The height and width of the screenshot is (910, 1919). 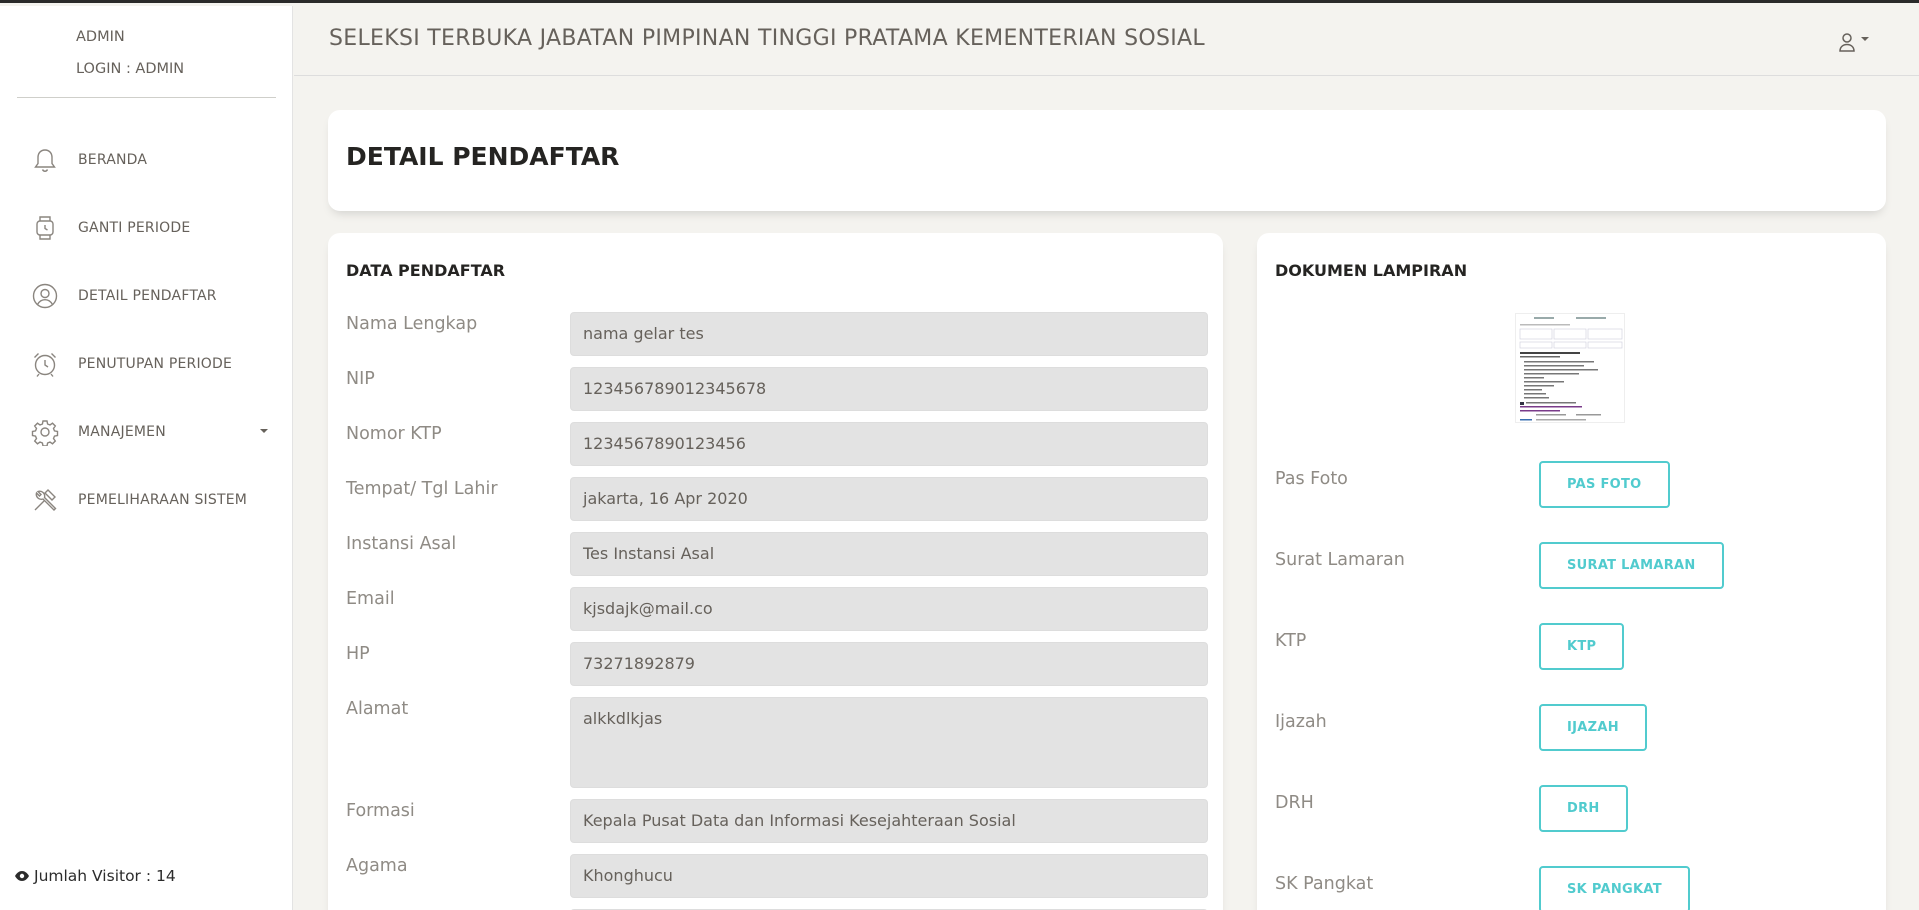 I want to click on visitor-label: Jumlah Visitor : 14, so click(x=105, y=876).